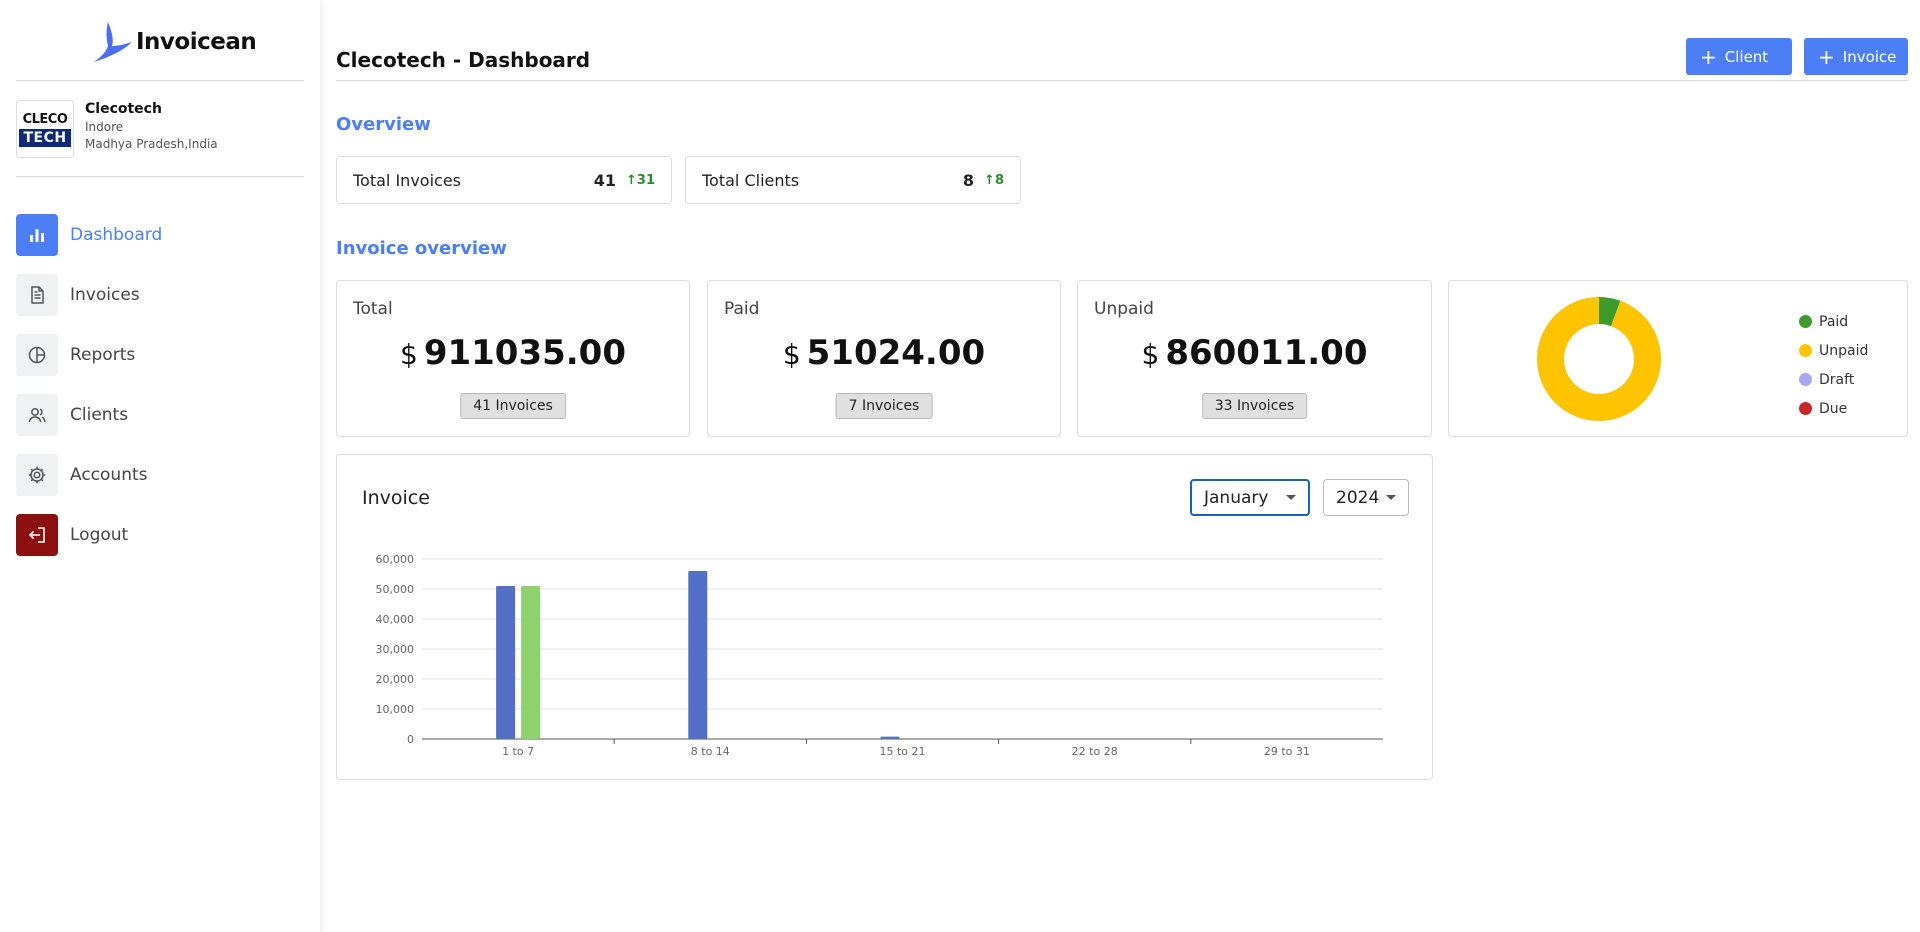  I want to click on total-amount-card: Total $911035.00 41 Invoices, so click(513, 358).